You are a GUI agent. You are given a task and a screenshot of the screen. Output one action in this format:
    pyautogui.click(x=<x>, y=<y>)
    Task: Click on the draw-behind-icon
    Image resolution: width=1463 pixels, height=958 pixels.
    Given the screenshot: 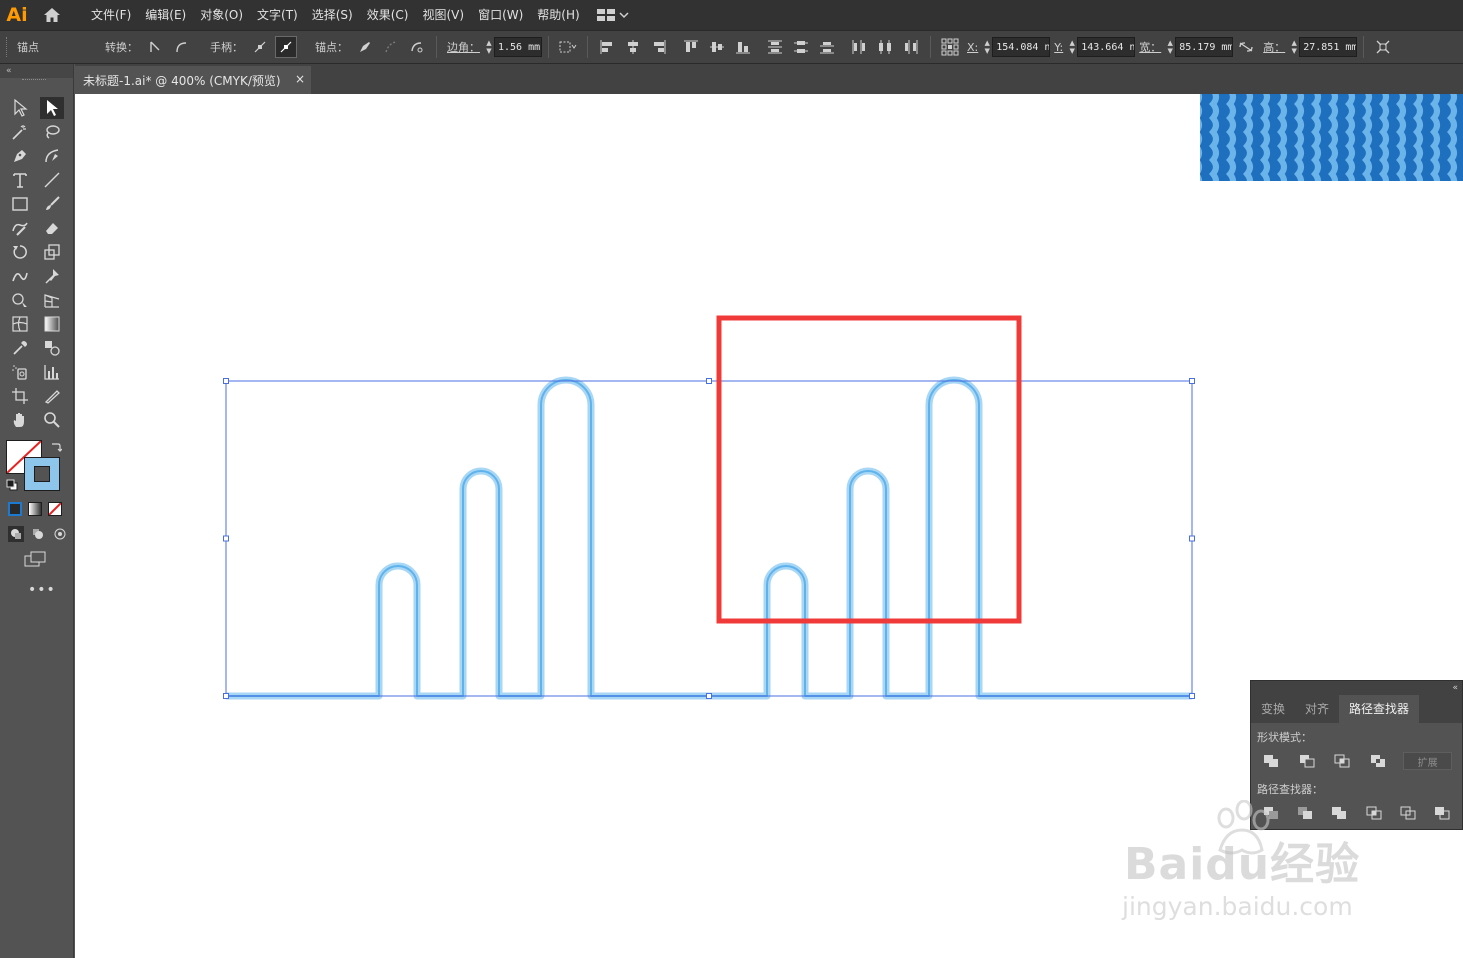 What is the action you would take?
    pyautogui.click(x=38, y=534)
    